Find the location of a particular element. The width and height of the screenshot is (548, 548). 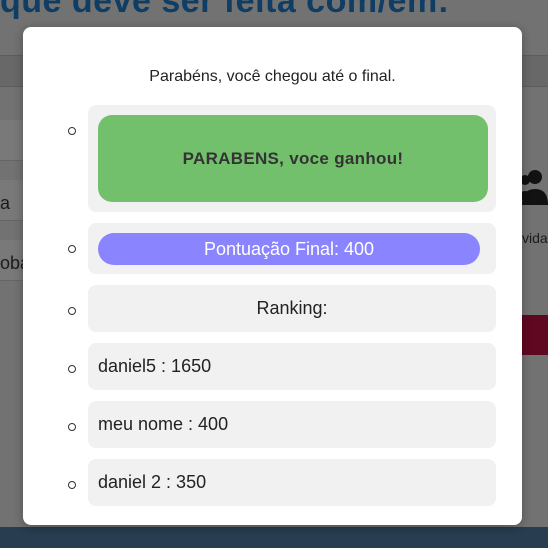

win-message: PARABENS, voce ganhou! is located at coordinates (293, 158).